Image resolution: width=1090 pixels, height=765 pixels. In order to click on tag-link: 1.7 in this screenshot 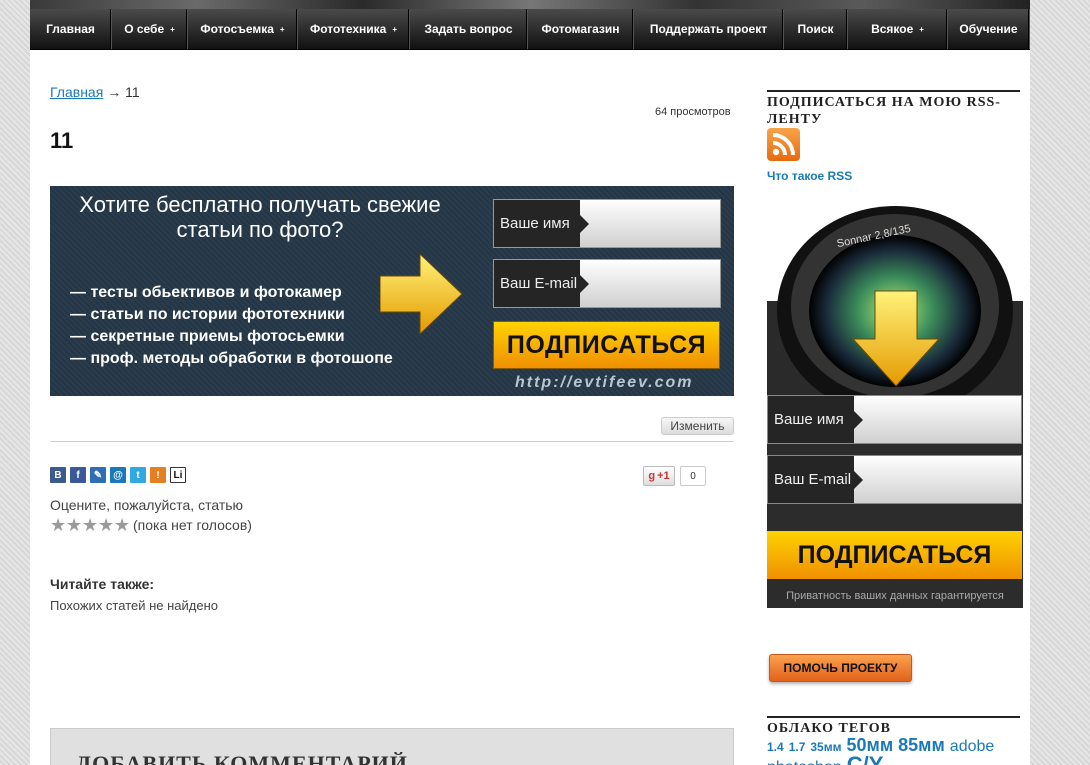, I will do `click(797, 747)`.